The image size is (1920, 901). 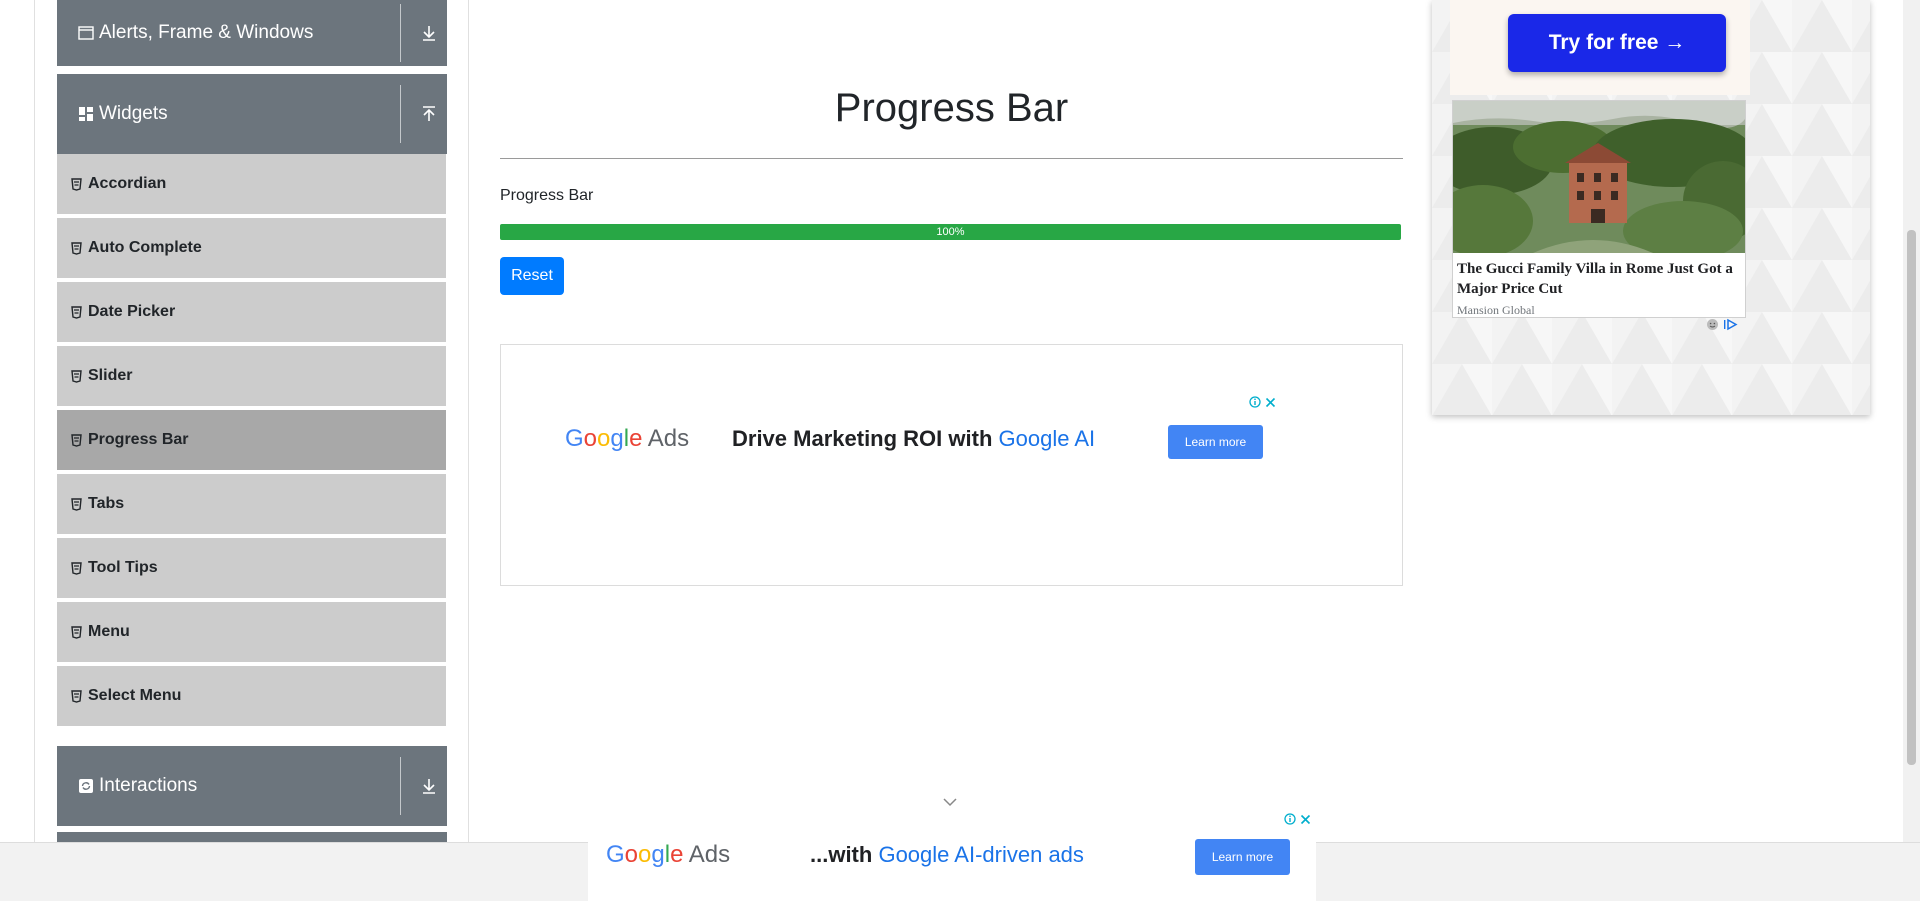 I want to click on sidebar-item-date-picker: Date Picker, so click(x=251, y=313).